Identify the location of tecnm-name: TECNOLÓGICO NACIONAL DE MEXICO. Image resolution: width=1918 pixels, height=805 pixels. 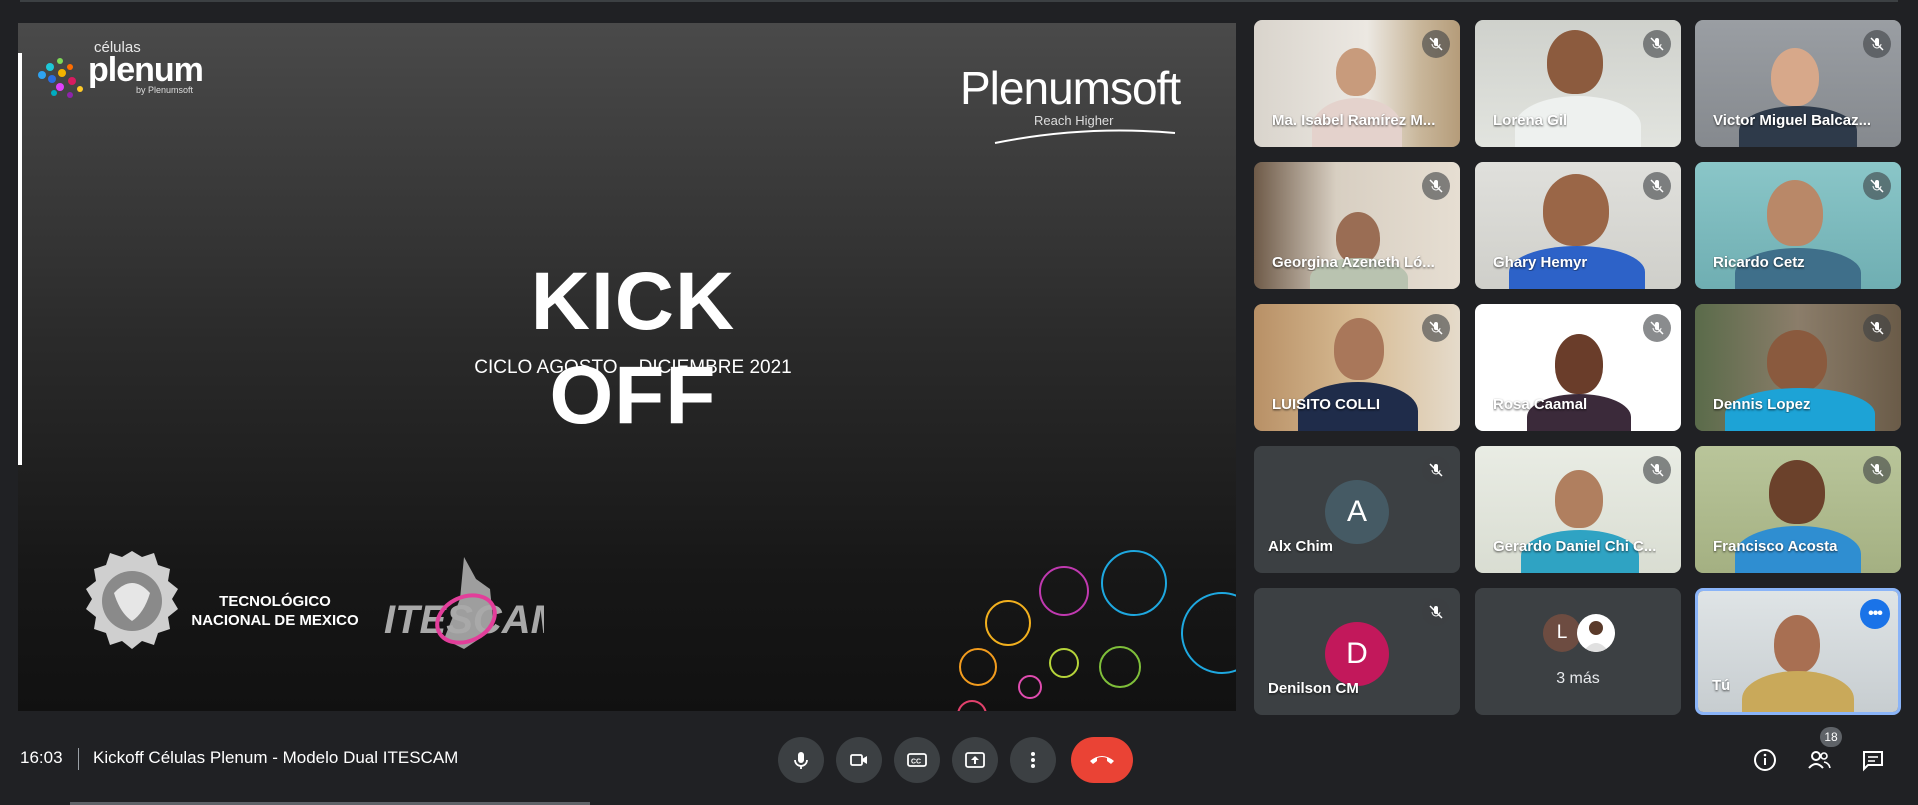
(275, 611).